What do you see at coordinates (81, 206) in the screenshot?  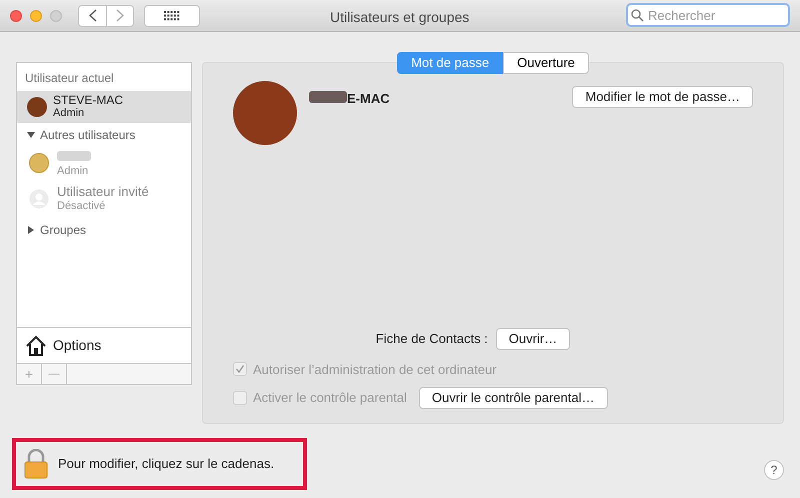 I see `user-role: Désactivé` at bounding box center [81, 206].